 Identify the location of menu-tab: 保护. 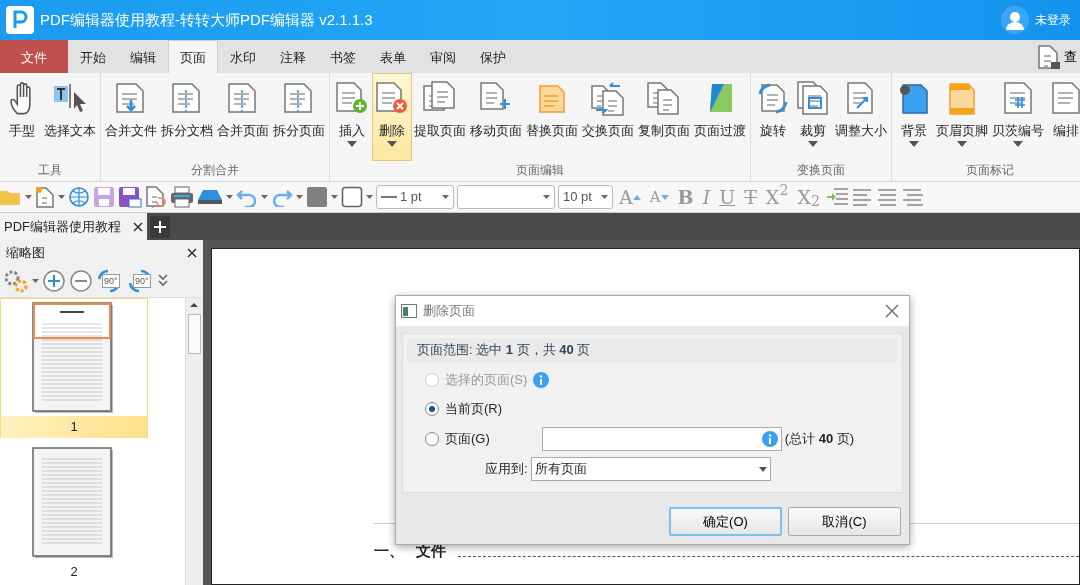
(493, 56).